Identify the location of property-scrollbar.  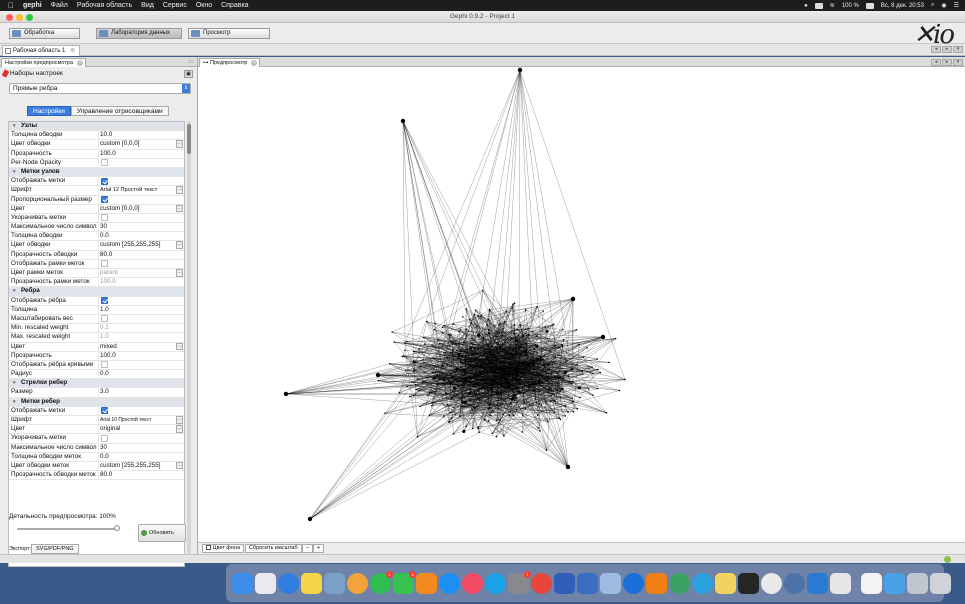
(189, 338).